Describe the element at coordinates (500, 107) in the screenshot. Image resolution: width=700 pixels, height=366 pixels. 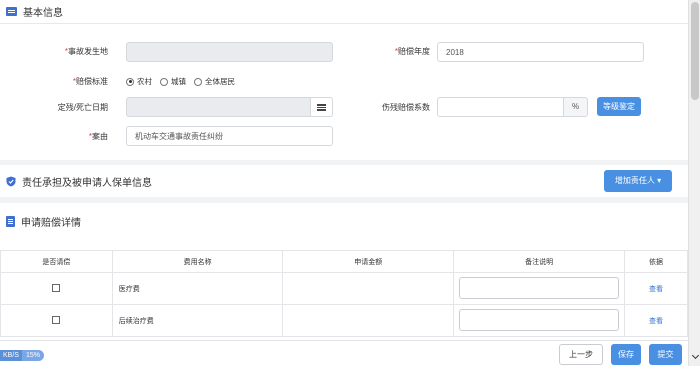
I see `disability-coef-input` at that location.